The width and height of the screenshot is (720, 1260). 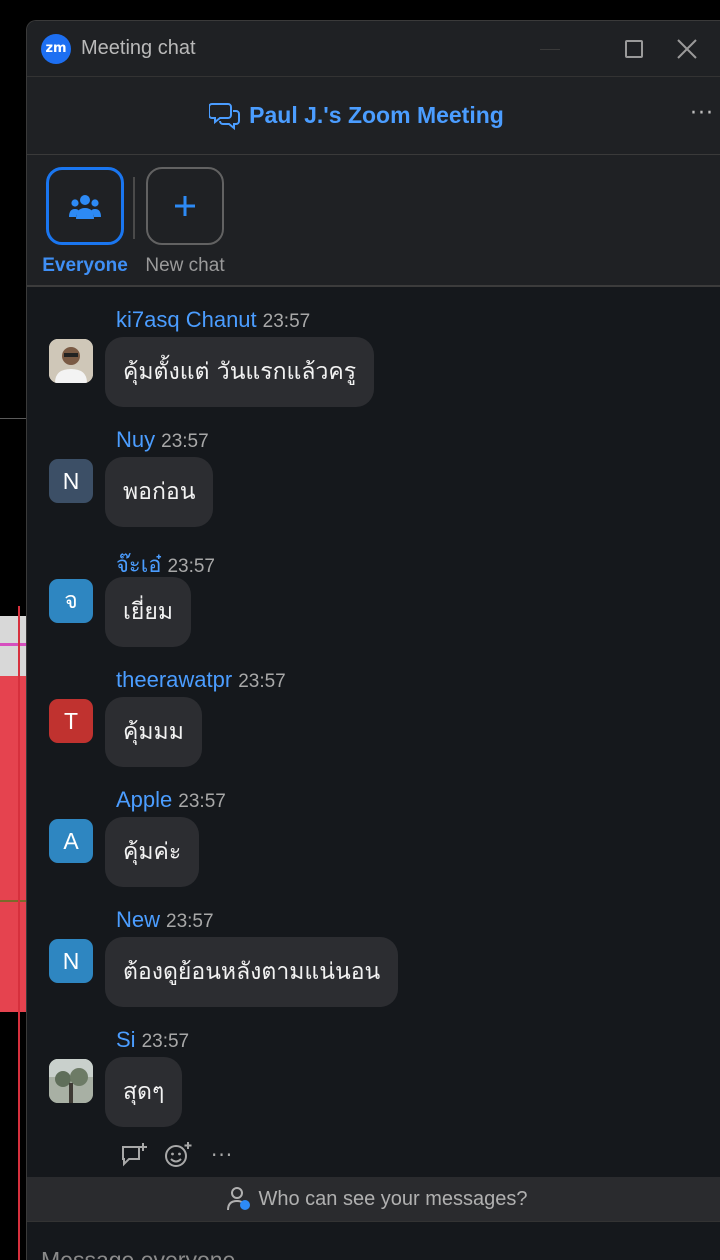 I want to click on reply-icon, so click(x=134, y=1155).